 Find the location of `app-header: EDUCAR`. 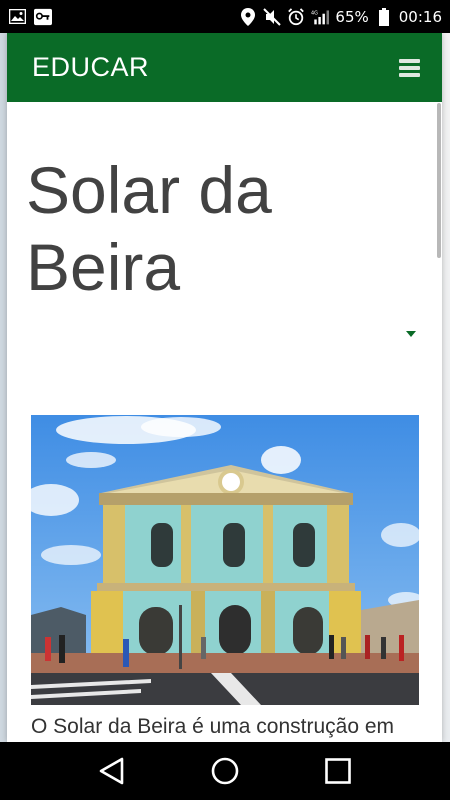

app-header: EDUCAR is located at coordinates (224, 67).